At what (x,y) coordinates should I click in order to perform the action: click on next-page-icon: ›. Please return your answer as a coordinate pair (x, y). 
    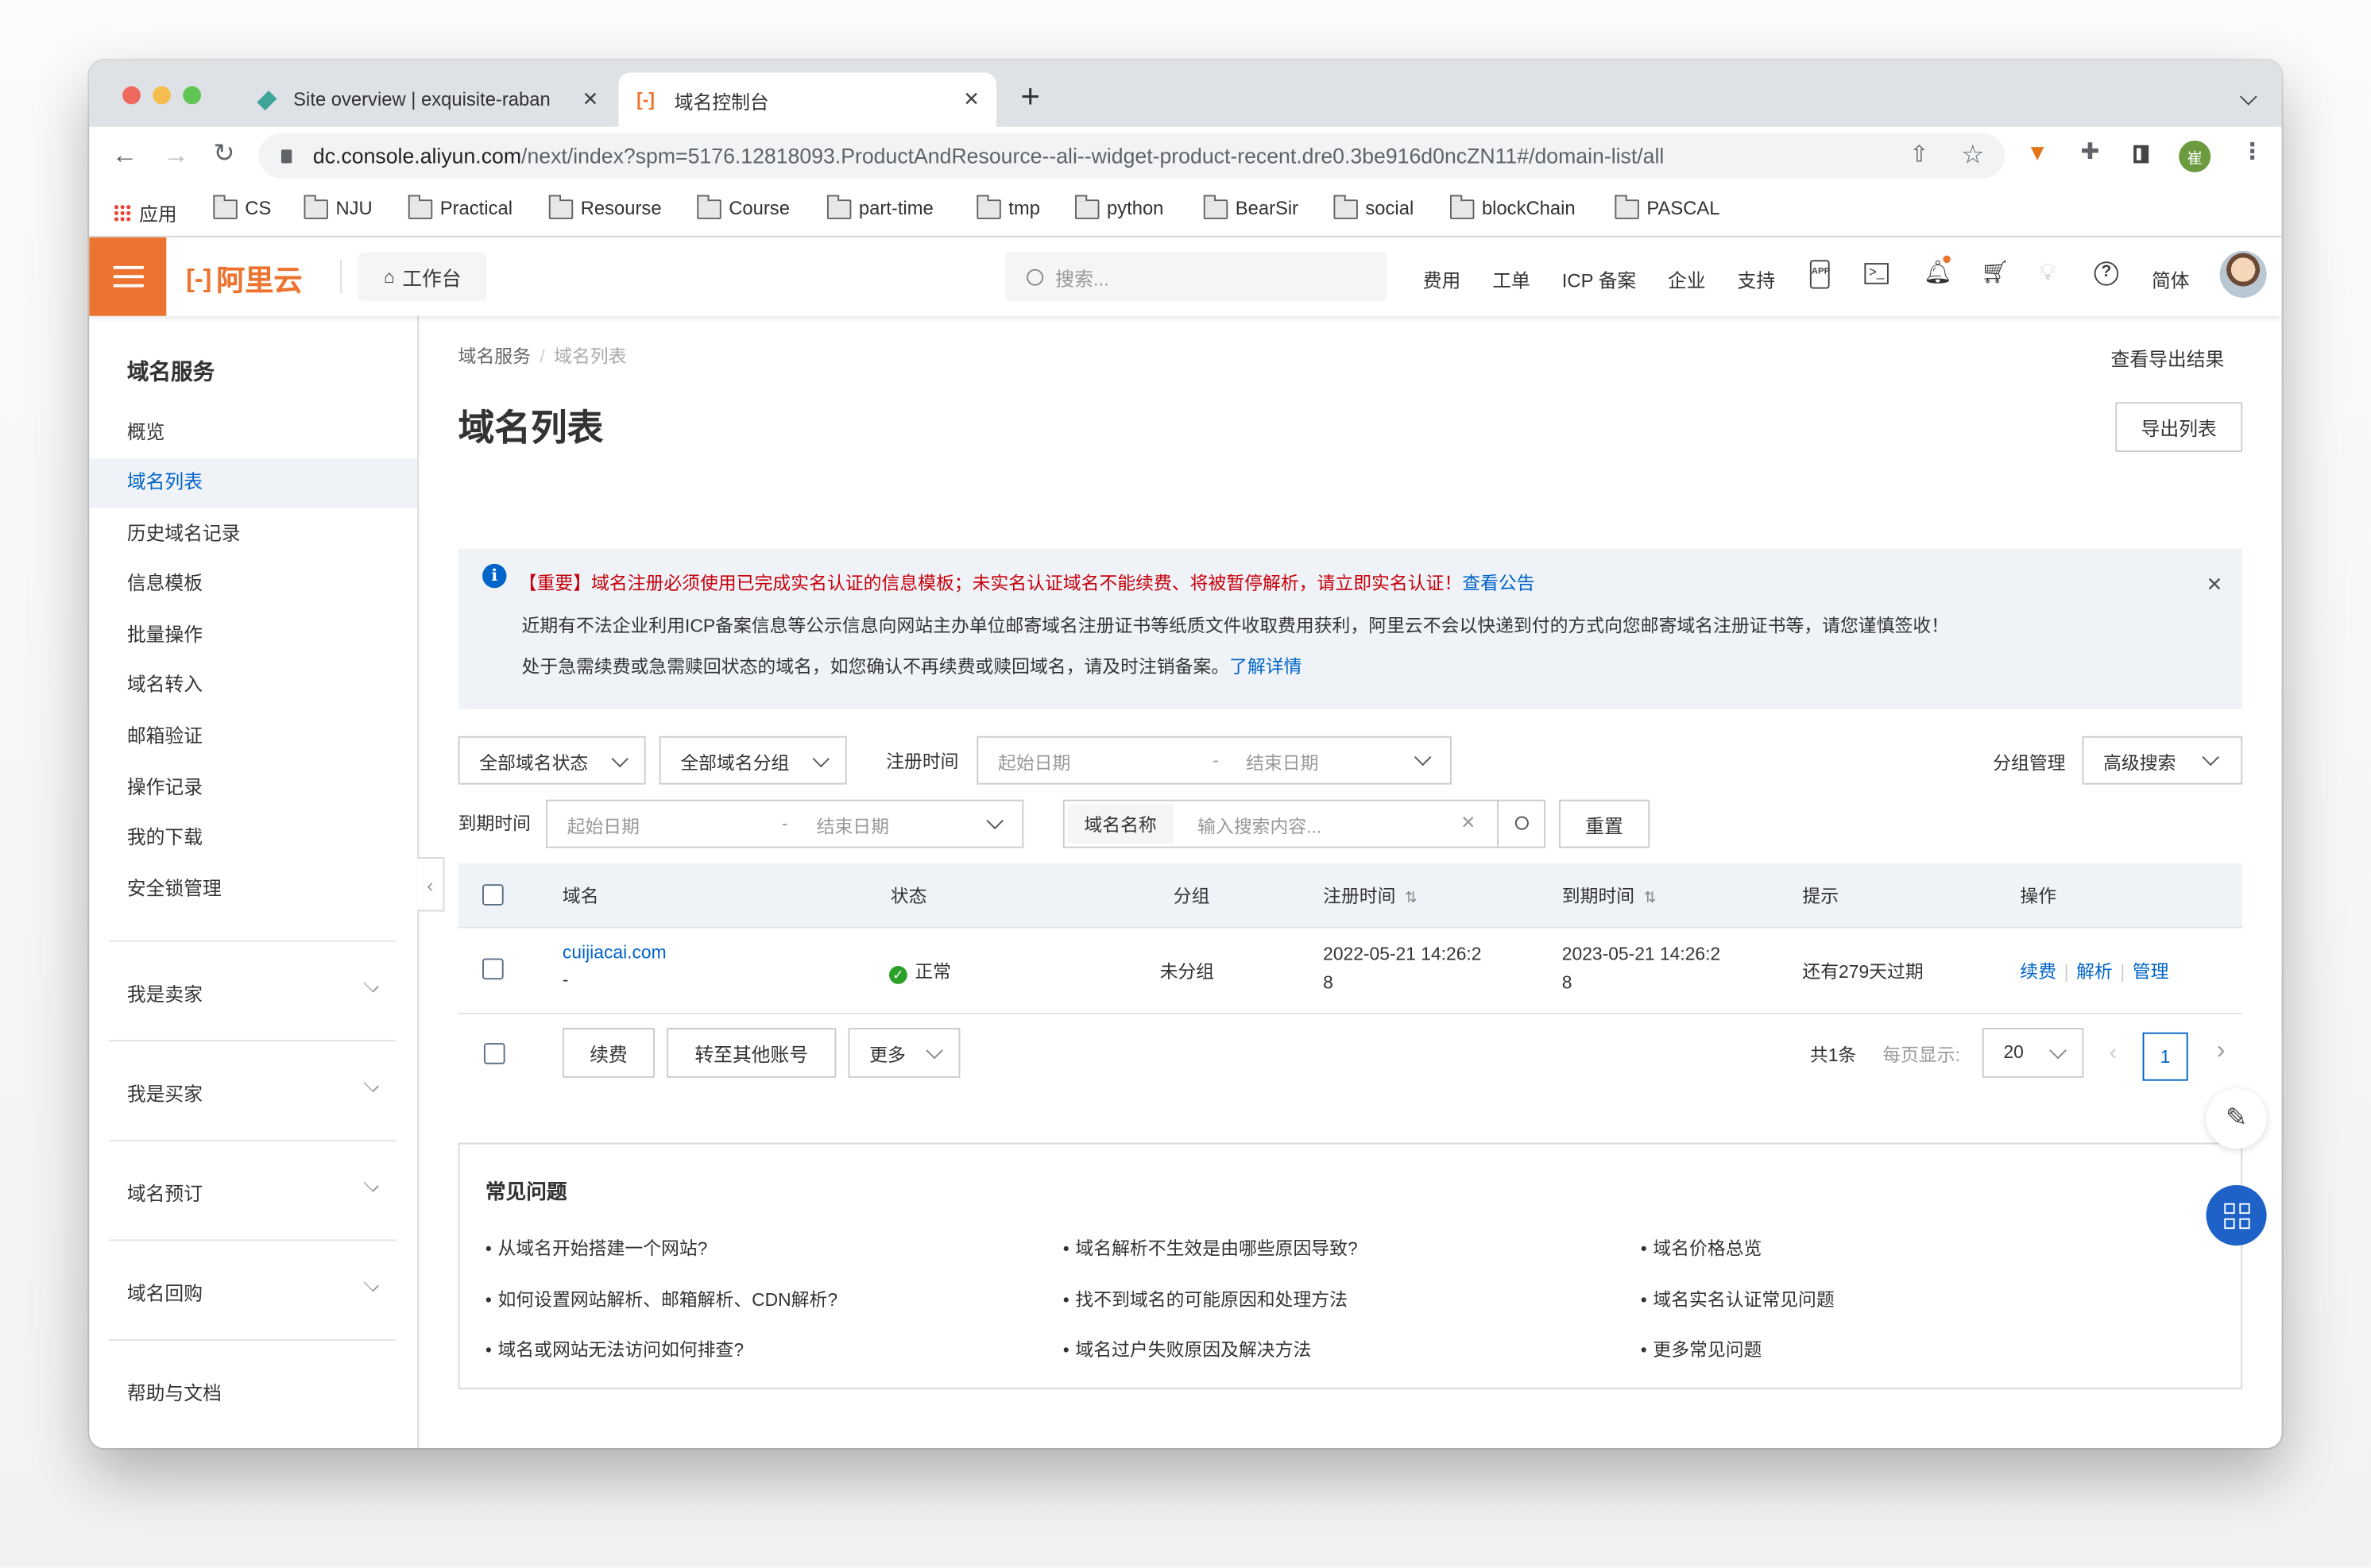
    Looking at the image, I should click on (2221, 1051).